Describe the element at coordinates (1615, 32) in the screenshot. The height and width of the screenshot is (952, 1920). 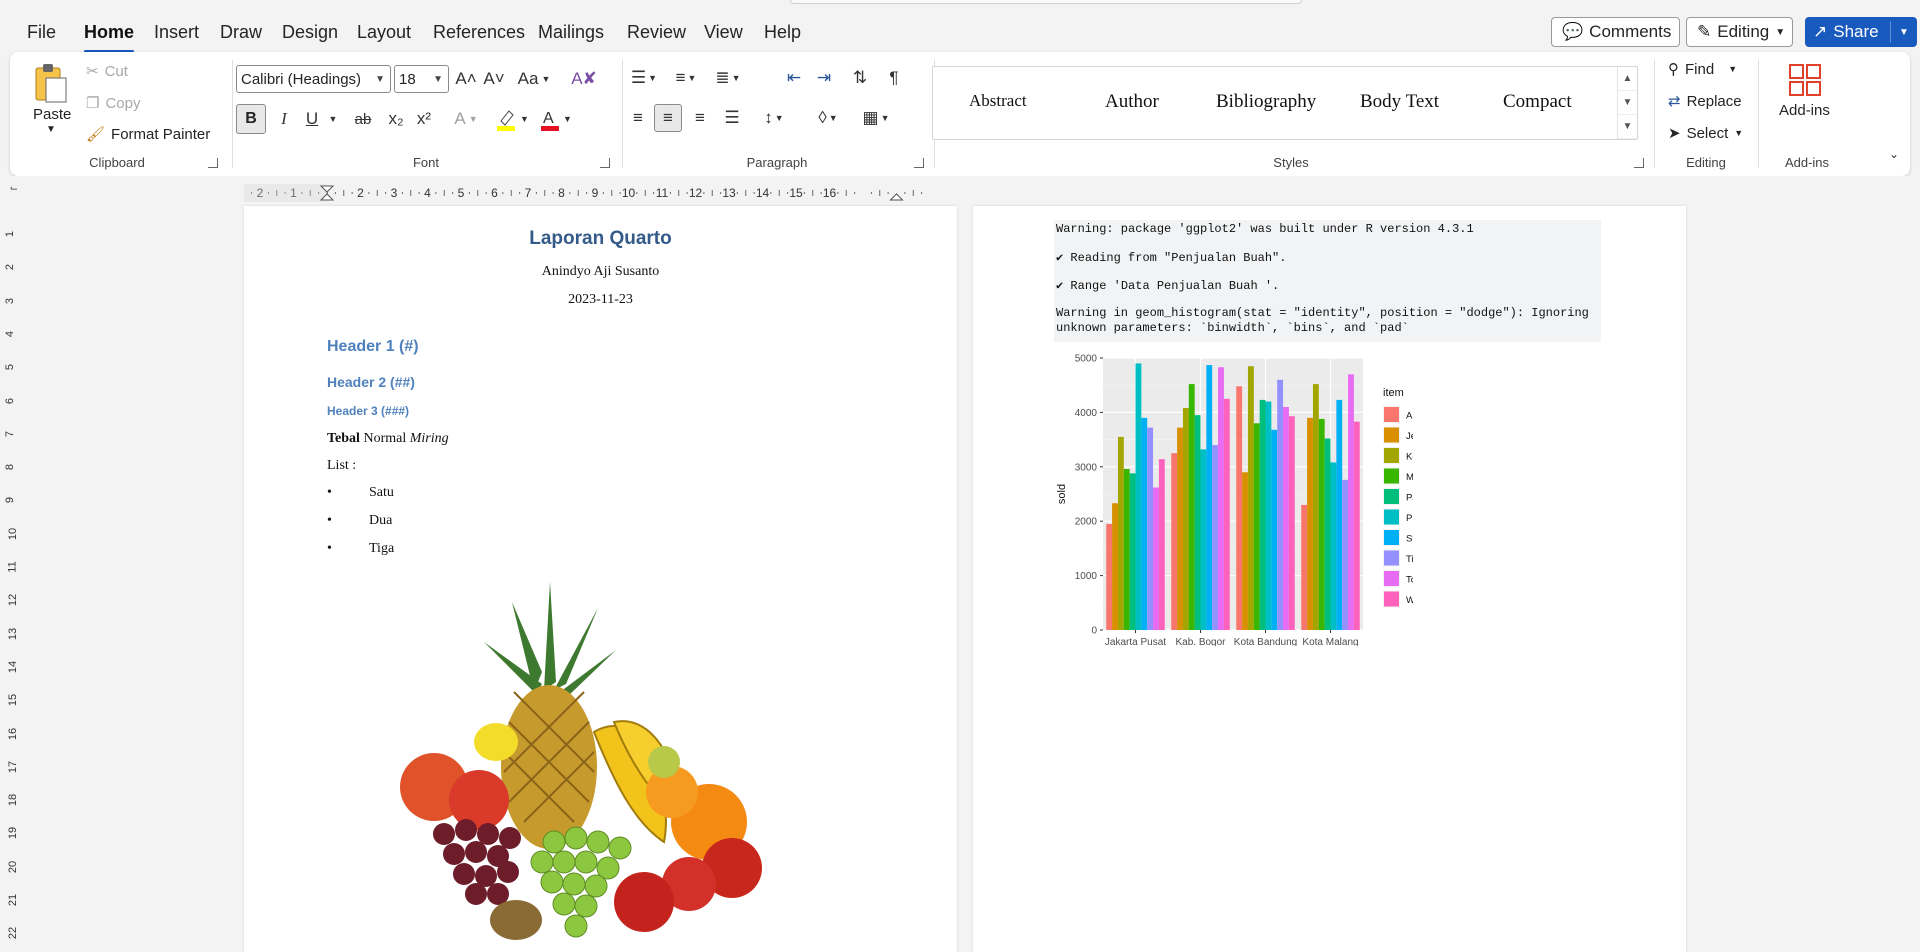
I see `comments-button: 💬 Comments` at that location.